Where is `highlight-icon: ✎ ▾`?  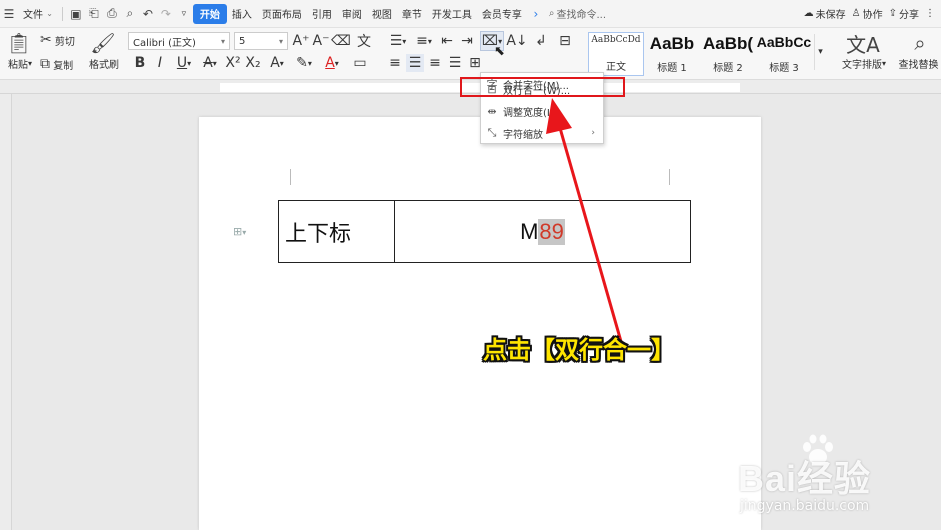
highlight-icon: ✎ ▾ is located at coordinates (304, 63).